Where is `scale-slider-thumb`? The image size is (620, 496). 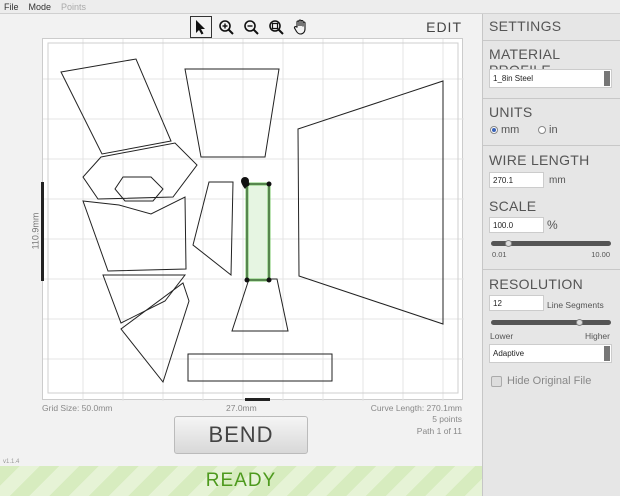 scale-slider-thumb is located at coordinates (508, 243).